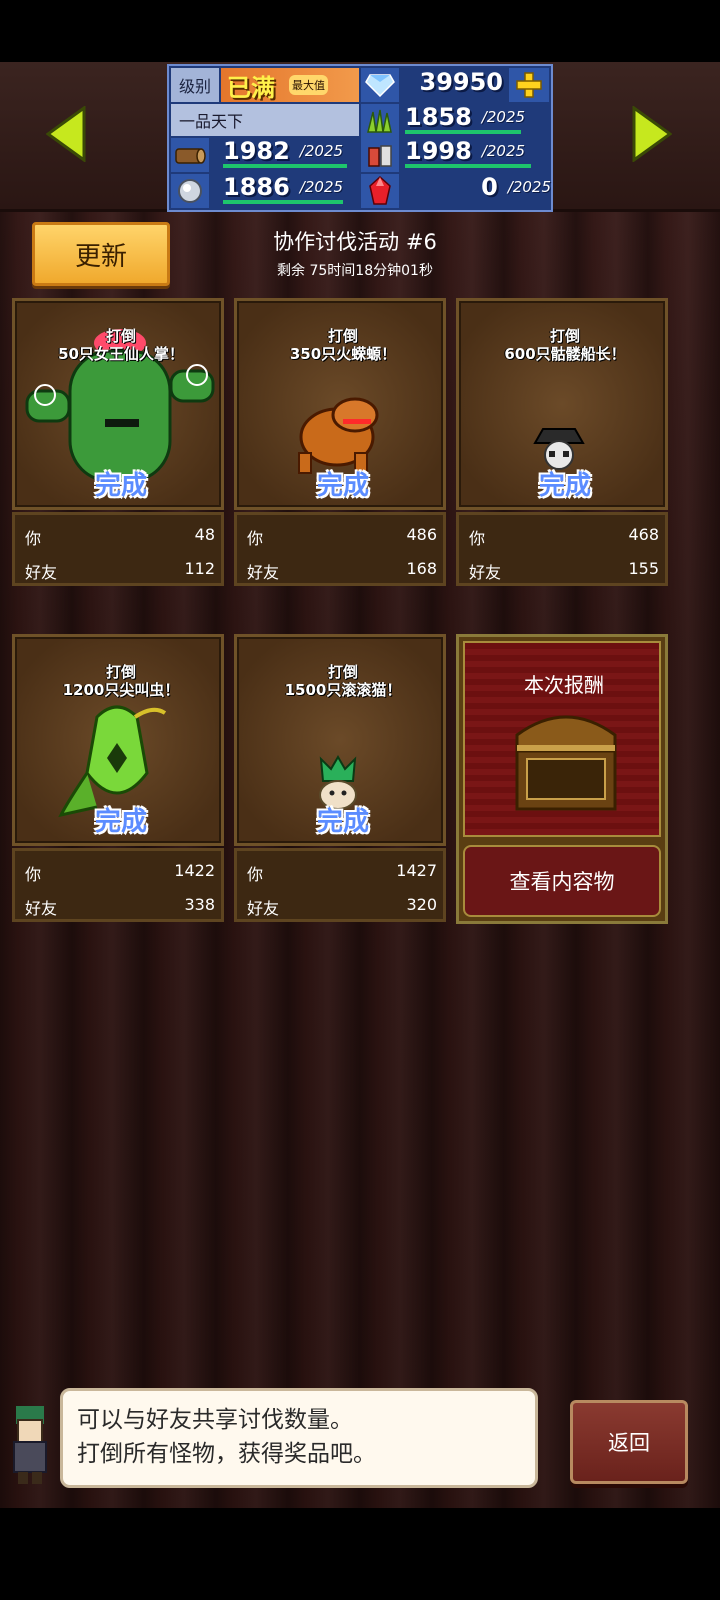 The image size is (720, 1600). Describe the element at coordinates (120, 872) in the screenshot. I see `you-row: 你 1422` at that location.